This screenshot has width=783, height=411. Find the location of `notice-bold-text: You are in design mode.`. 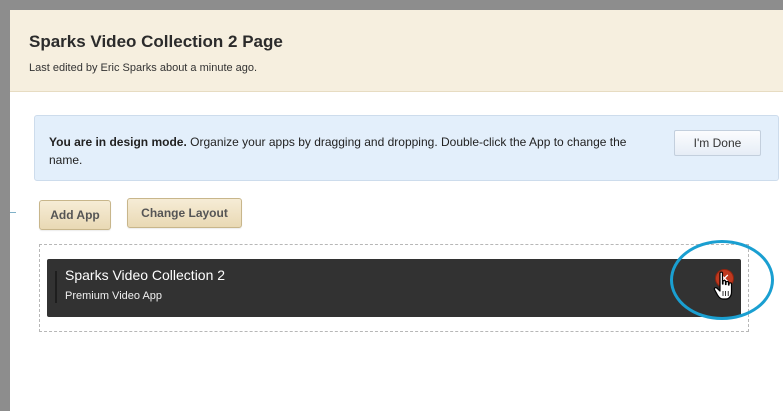

notice-bold-text: You are in design mode. is located at coordinates (118, 142).